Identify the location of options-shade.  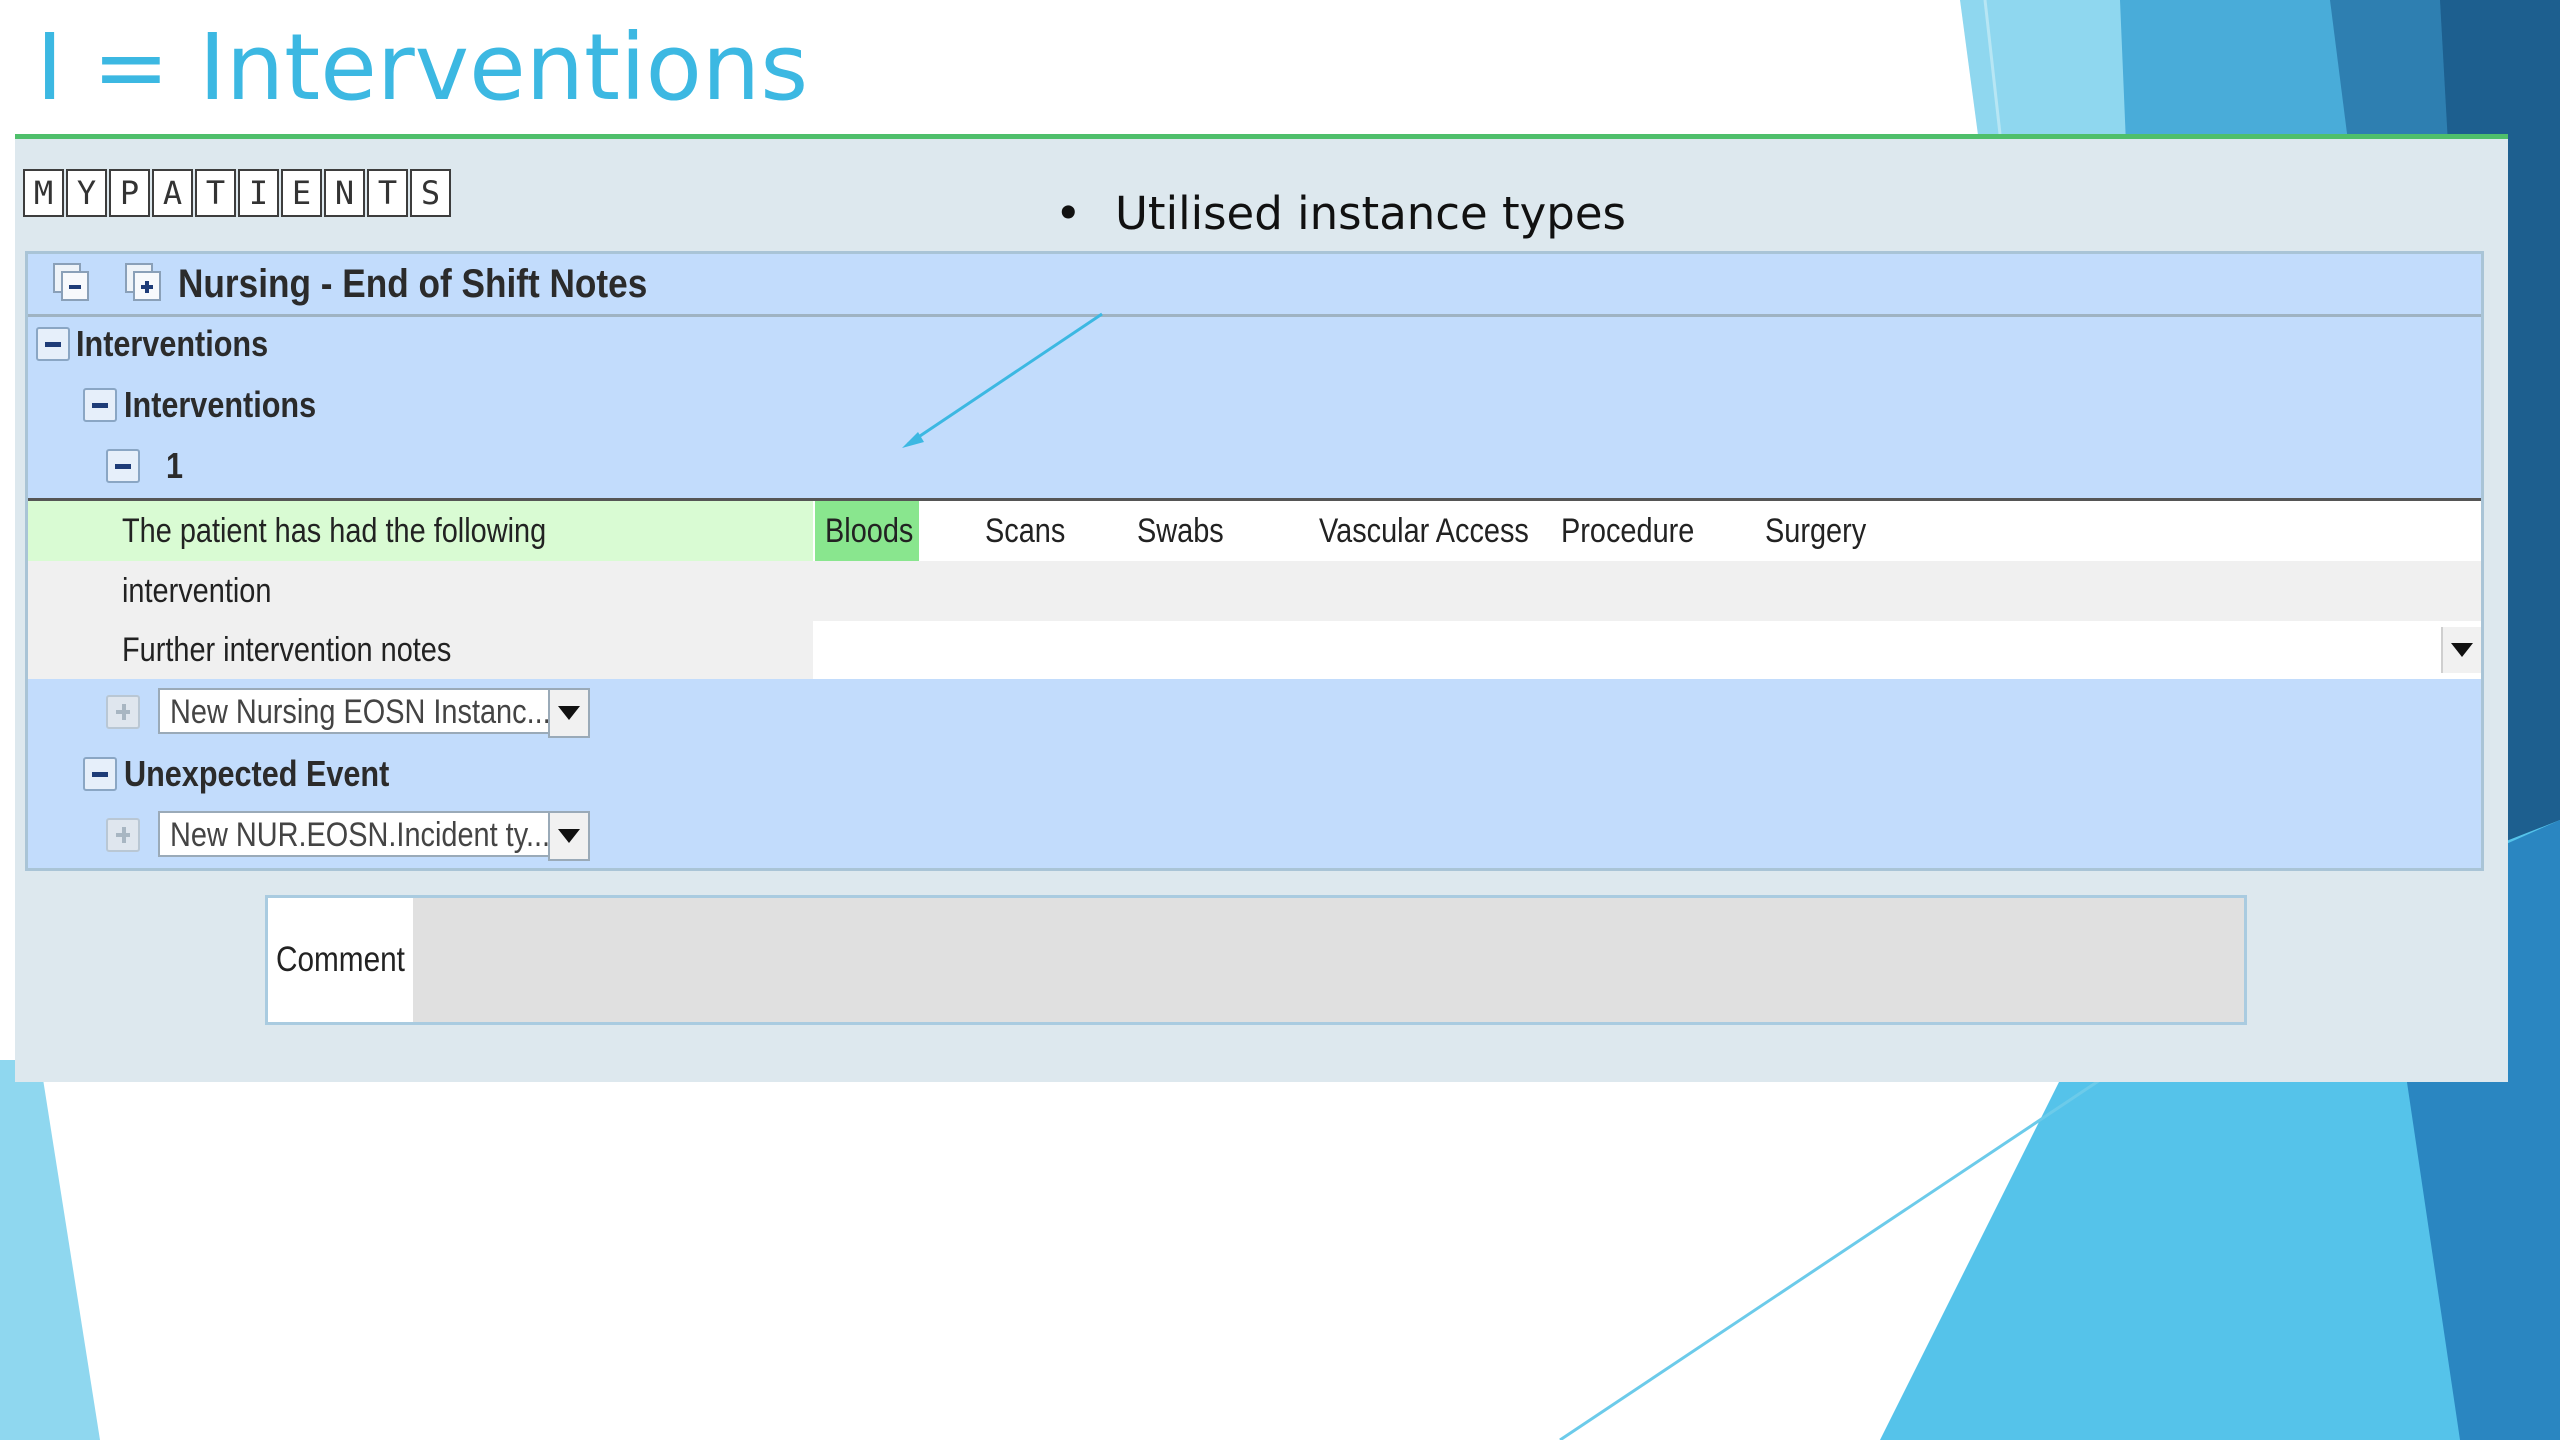
(1647, 591).